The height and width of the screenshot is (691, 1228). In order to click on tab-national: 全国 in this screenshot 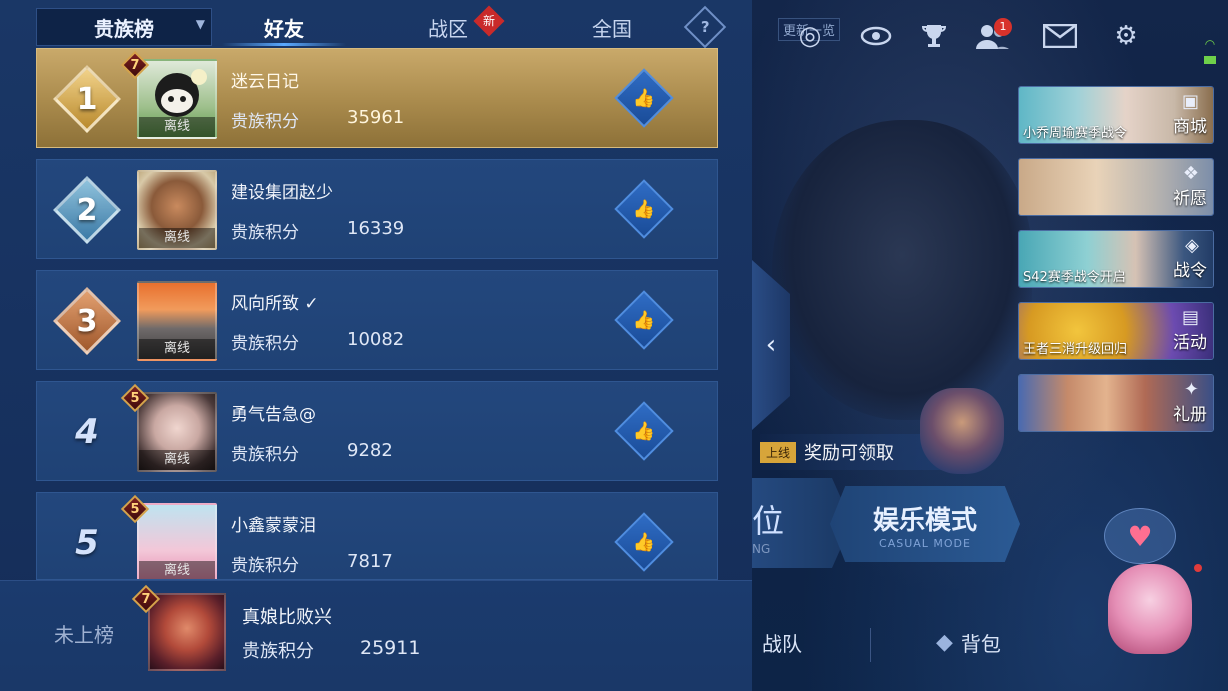, I will do `click(612, 27)`.